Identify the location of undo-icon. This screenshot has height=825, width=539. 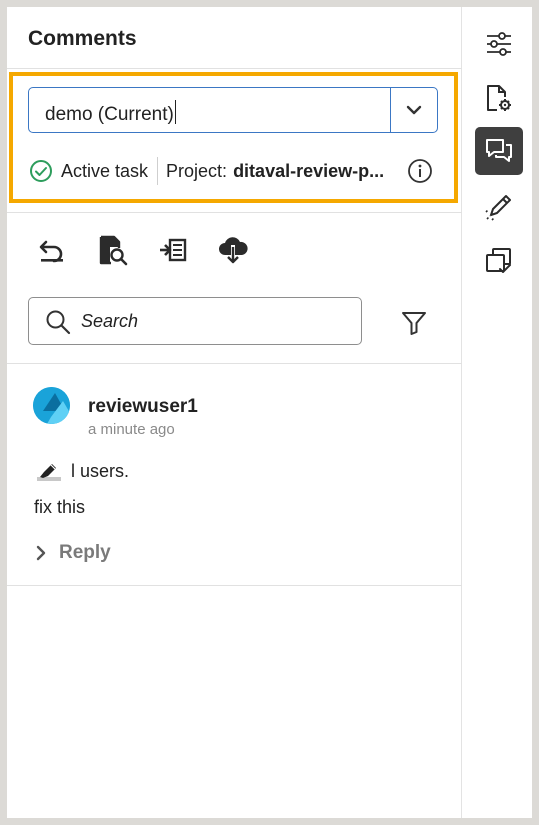
(51, 251).